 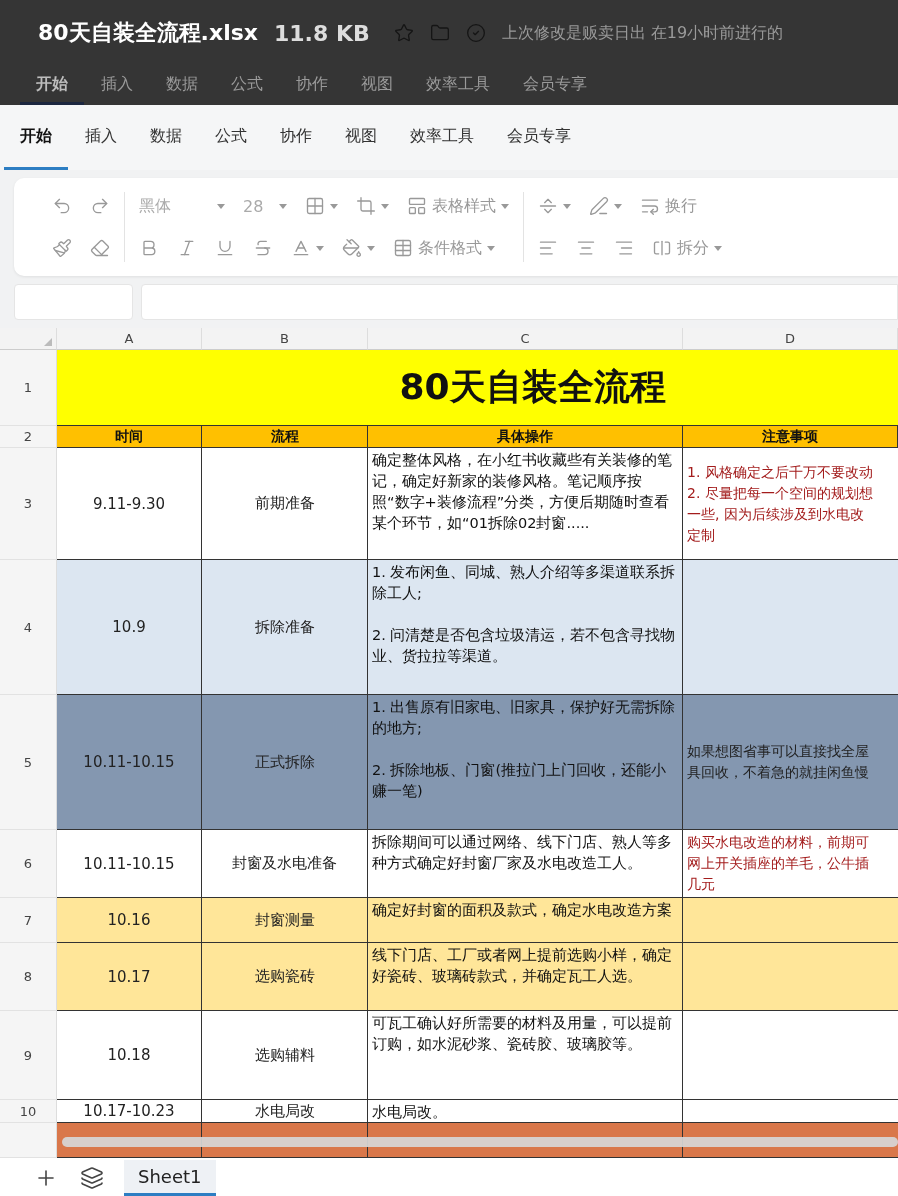 I want to click on detail-text: 线下门店、工厂或者网上提前选购小样，确定好瓷砖、玻璃砖款式，并确定瓦工人选。, so click(x=522, y=966).